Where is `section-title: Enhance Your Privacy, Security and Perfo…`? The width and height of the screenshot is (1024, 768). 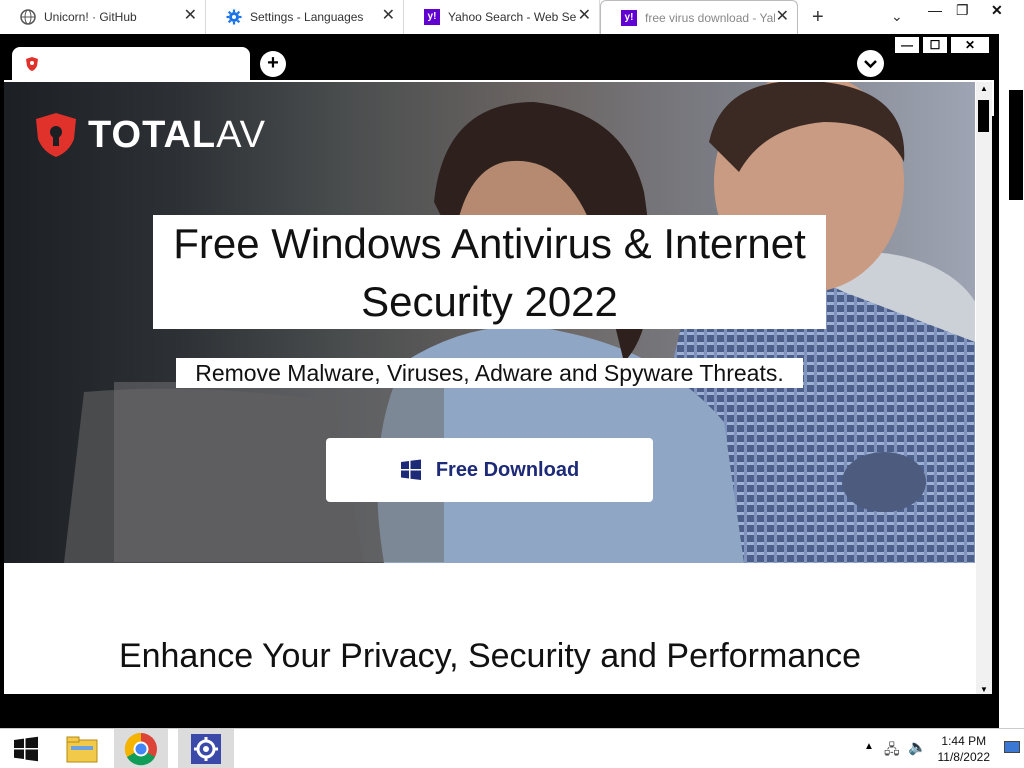
section-title: Enhance Your Privacy, Security and Perfo… is located at coordinates (490, 656).